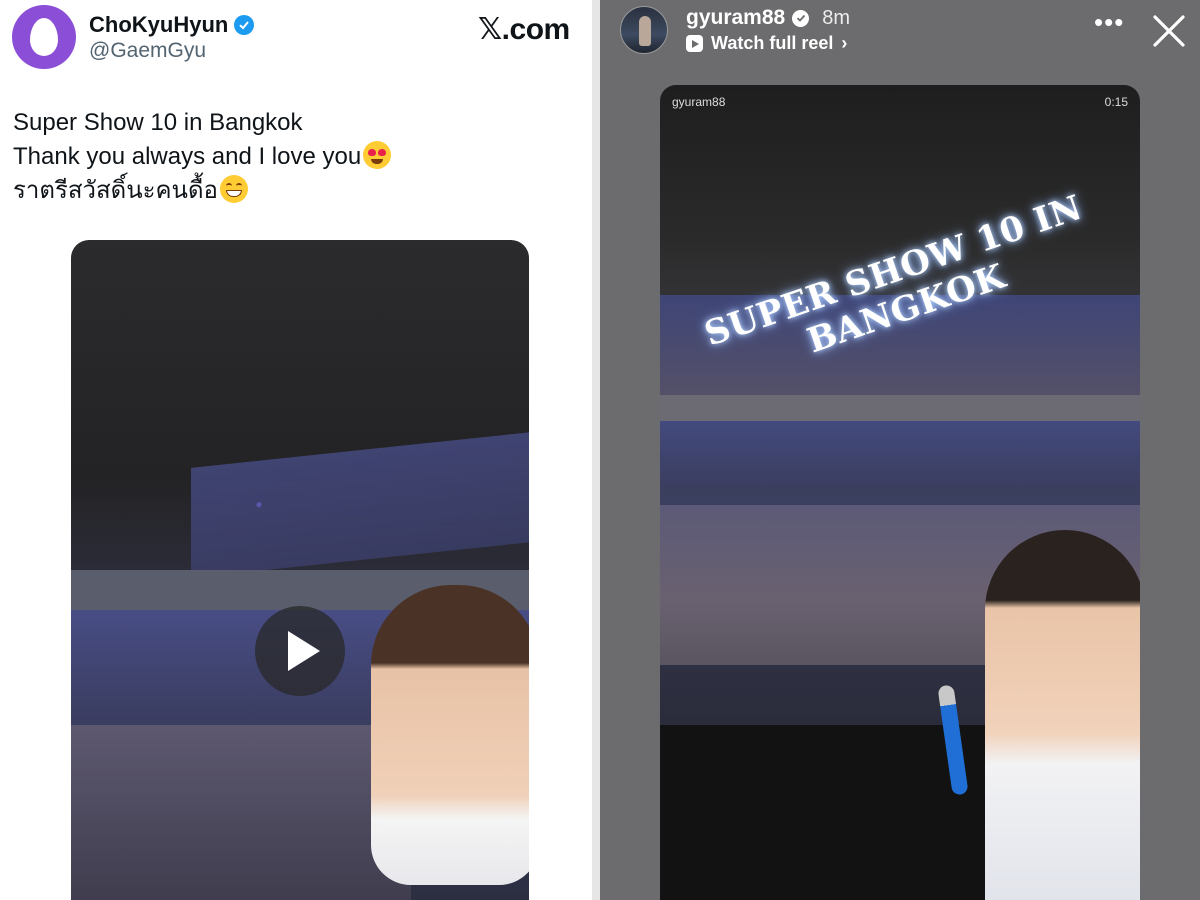  I want to click on watch-full-reel-label: Watch full reel, so click(772, 43).